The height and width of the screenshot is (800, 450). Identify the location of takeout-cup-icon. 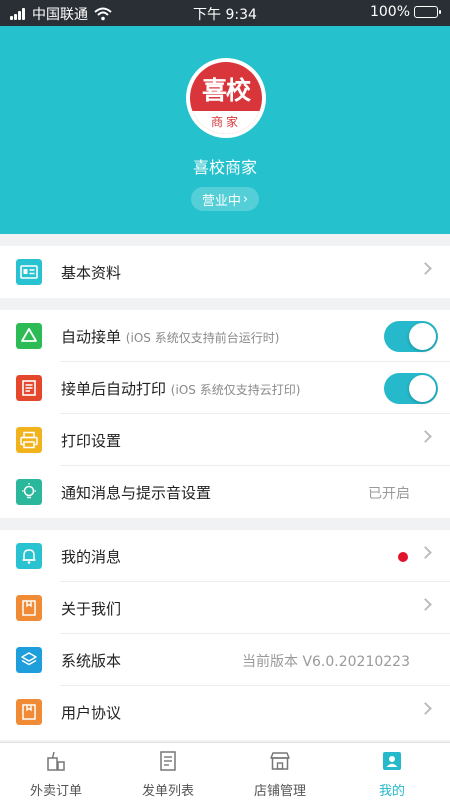
(56, 761).